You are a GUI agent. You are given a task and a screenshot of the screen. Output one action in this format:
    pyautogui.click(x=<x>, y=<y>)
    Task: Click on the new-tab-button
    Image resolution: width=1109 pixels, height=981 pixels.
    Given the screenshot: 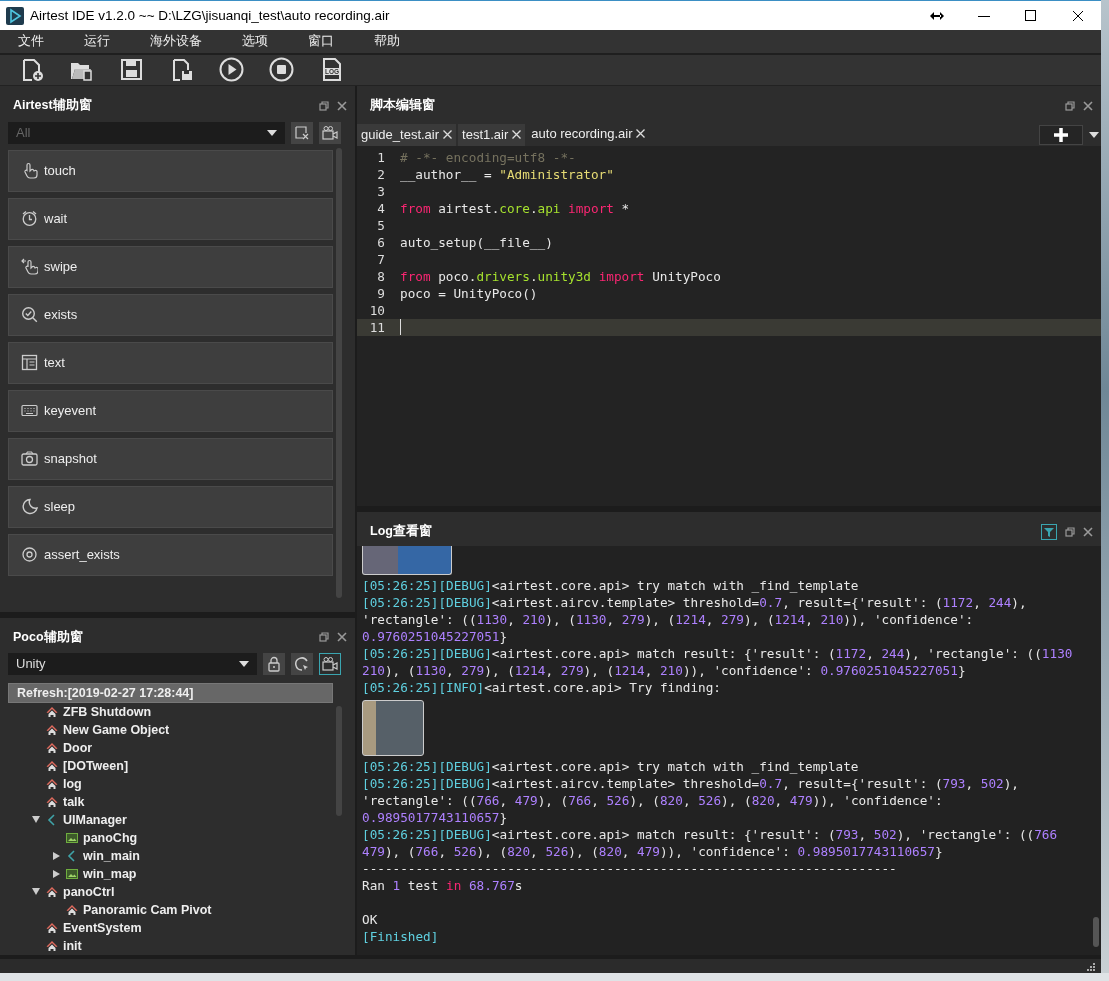 What is the action you would take?
    pyautogui.click(x=1061, y=134)
    